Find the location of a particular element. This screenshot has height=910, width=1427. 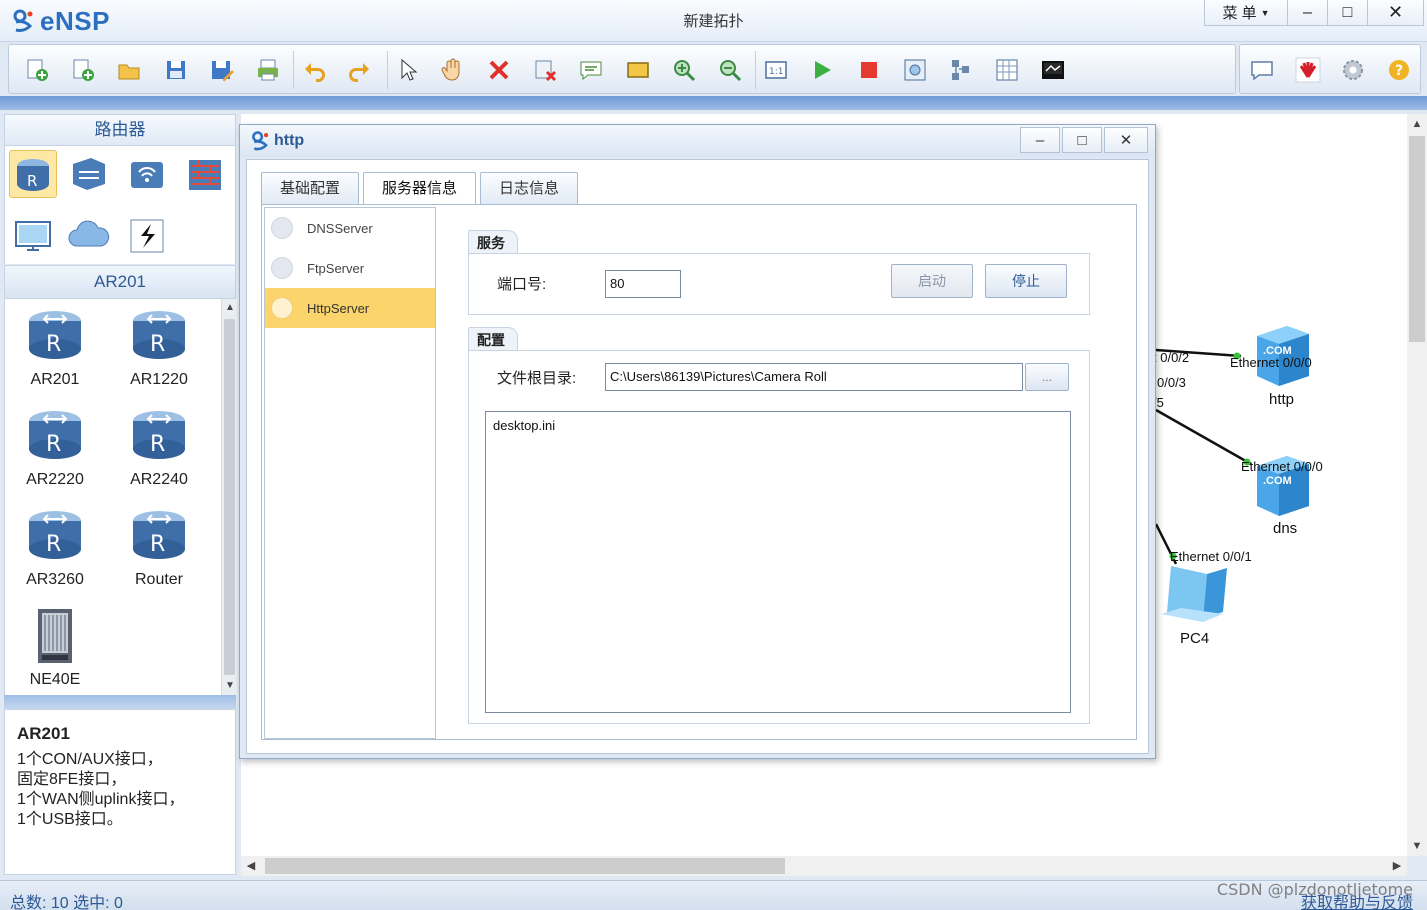

device-item: R Router is located at coordinates (159, 547).